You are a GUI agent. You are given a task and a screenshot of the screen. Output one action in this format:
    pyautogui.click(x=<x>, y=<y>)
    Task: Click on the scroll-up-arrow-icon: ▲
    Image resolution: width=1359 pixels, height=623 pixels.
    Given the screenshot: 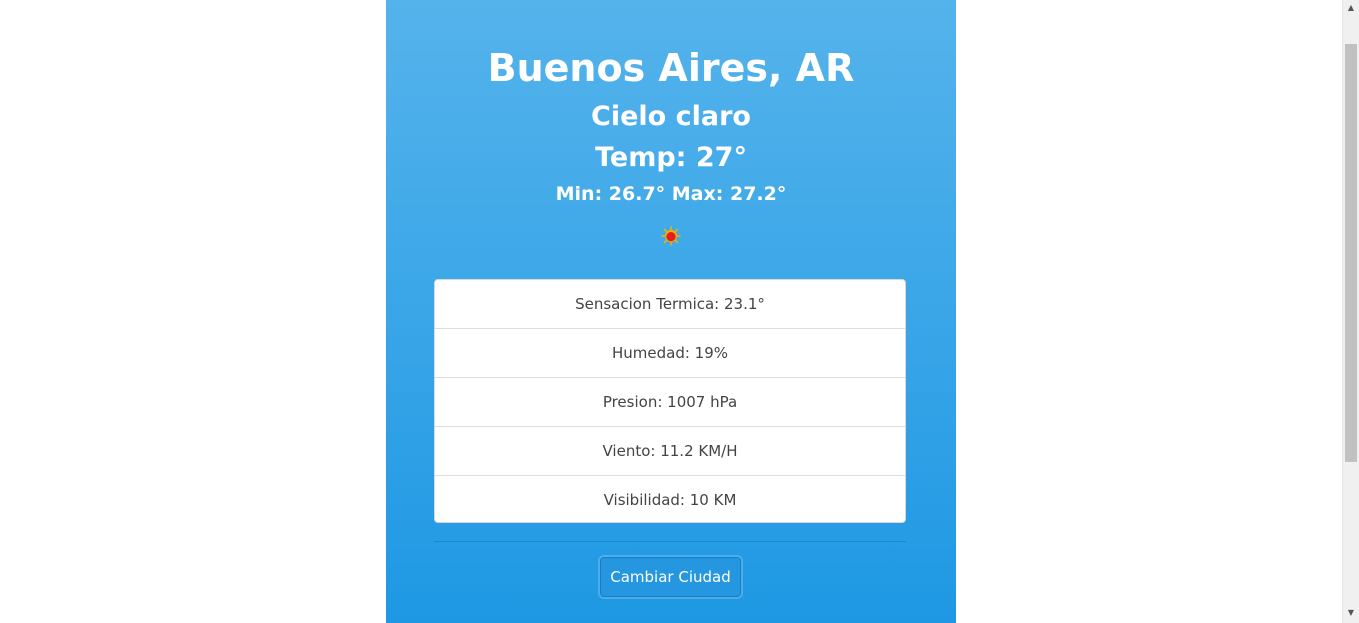 What is the action you would take?
    pyautogui.click(x=1351, y=8)
    